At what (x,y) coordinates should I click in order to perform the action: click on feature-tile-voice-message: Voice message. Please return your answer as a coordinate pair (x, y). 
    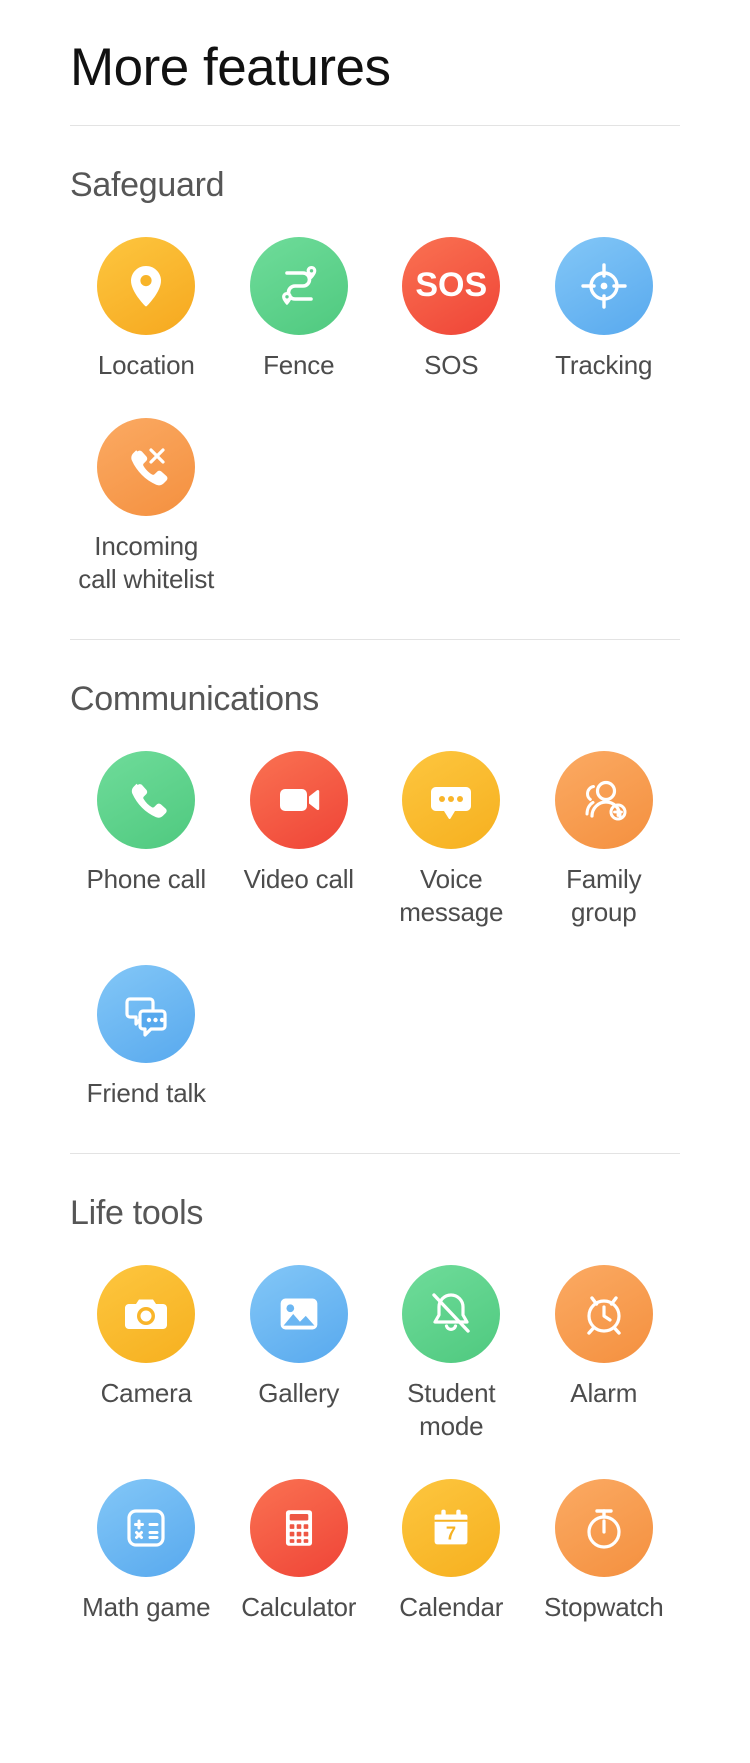
    Looking at the image, I should click on (451, 839).